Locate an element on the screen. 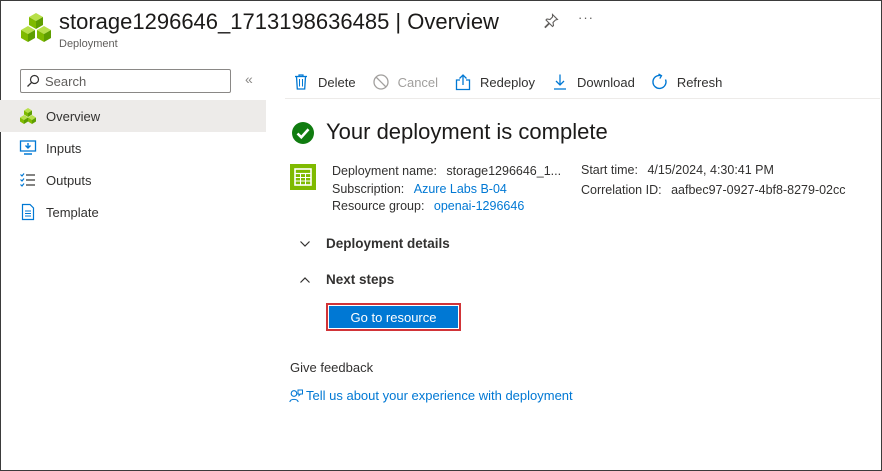 The image size is (882, 471). resource-group-link: openai-1296646 is located at coordinates (479, 206).